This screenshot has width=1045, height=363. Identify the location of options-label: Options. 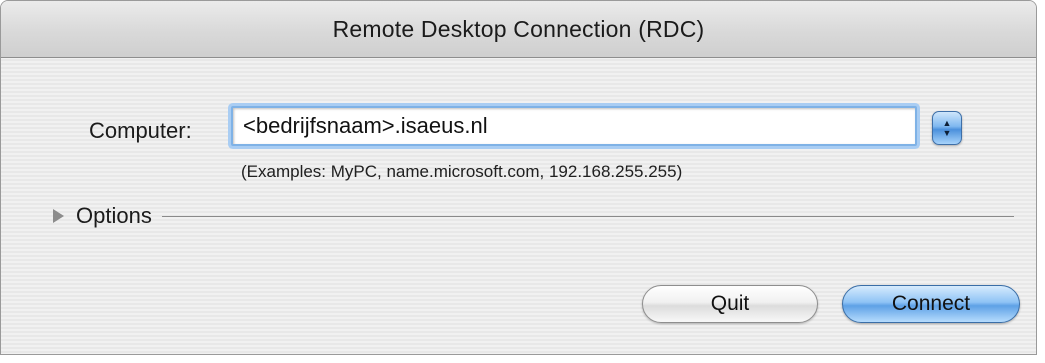
(114, 215).